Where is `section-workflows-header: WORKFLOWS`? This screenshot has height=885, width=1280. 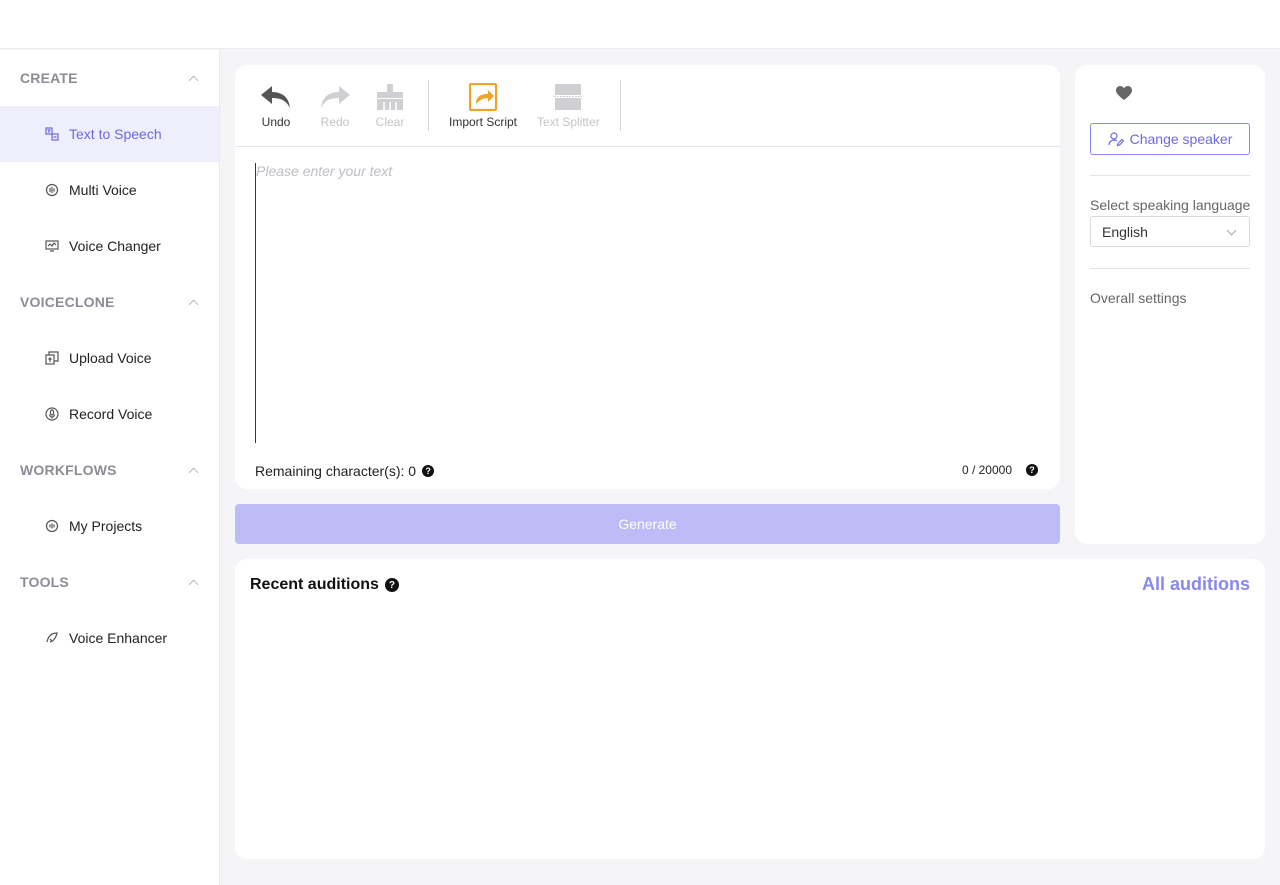 section-workflows-header: WORKFLOWS is located at coordinates (109, 470).